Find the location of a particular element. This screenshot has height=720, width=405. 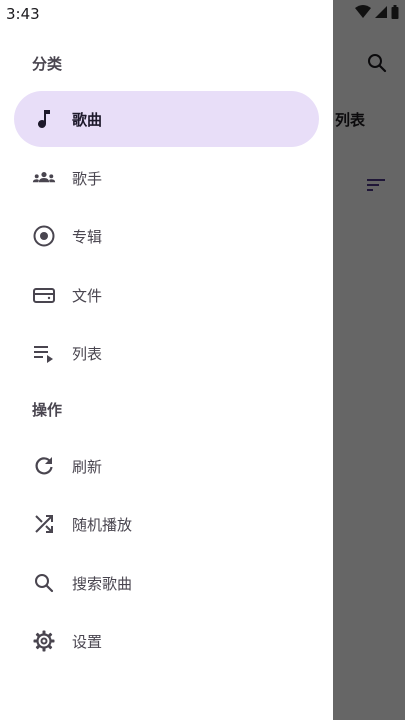

gear-icon is located at coordinates (44, 641).